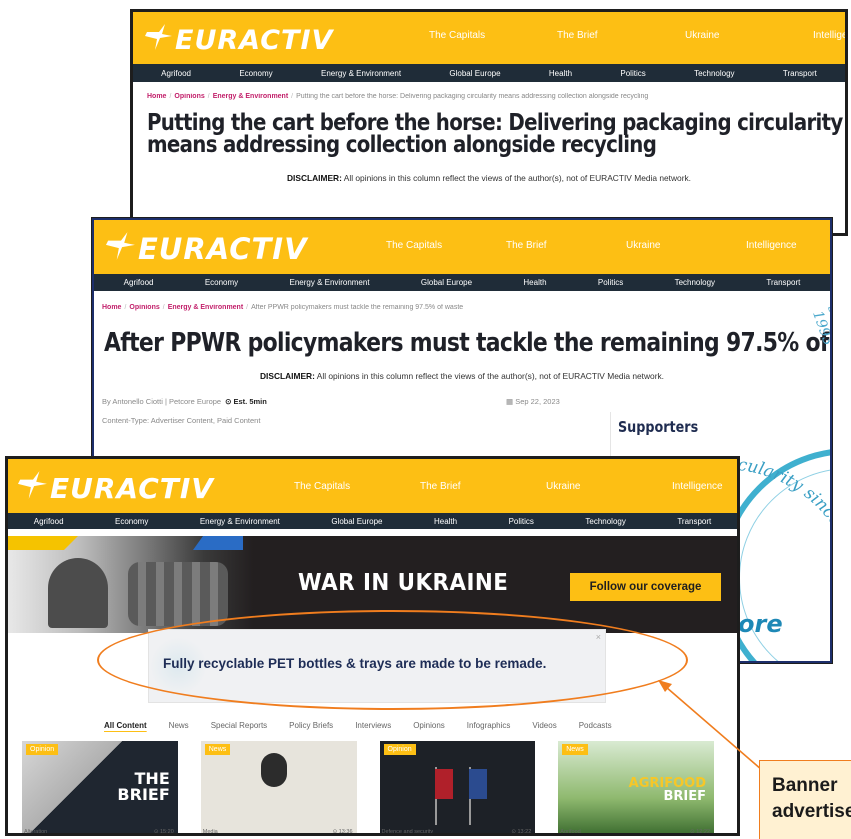 The width and height of the screenshot is (851, 839). What do you see at coordinates (210, 832) in the screenshot?
I see `card-category: Media` at bounding box center [210, 832].